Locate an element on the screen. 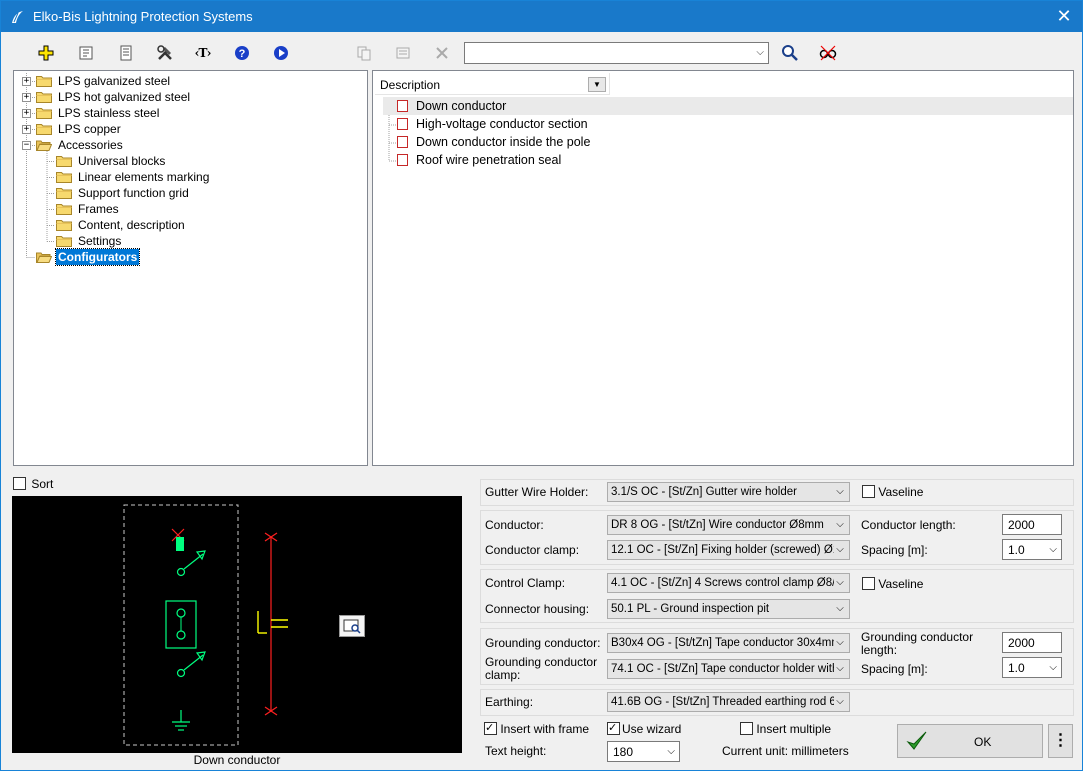  more-options-button: ⋮ is located at coordinates (1060, 741).